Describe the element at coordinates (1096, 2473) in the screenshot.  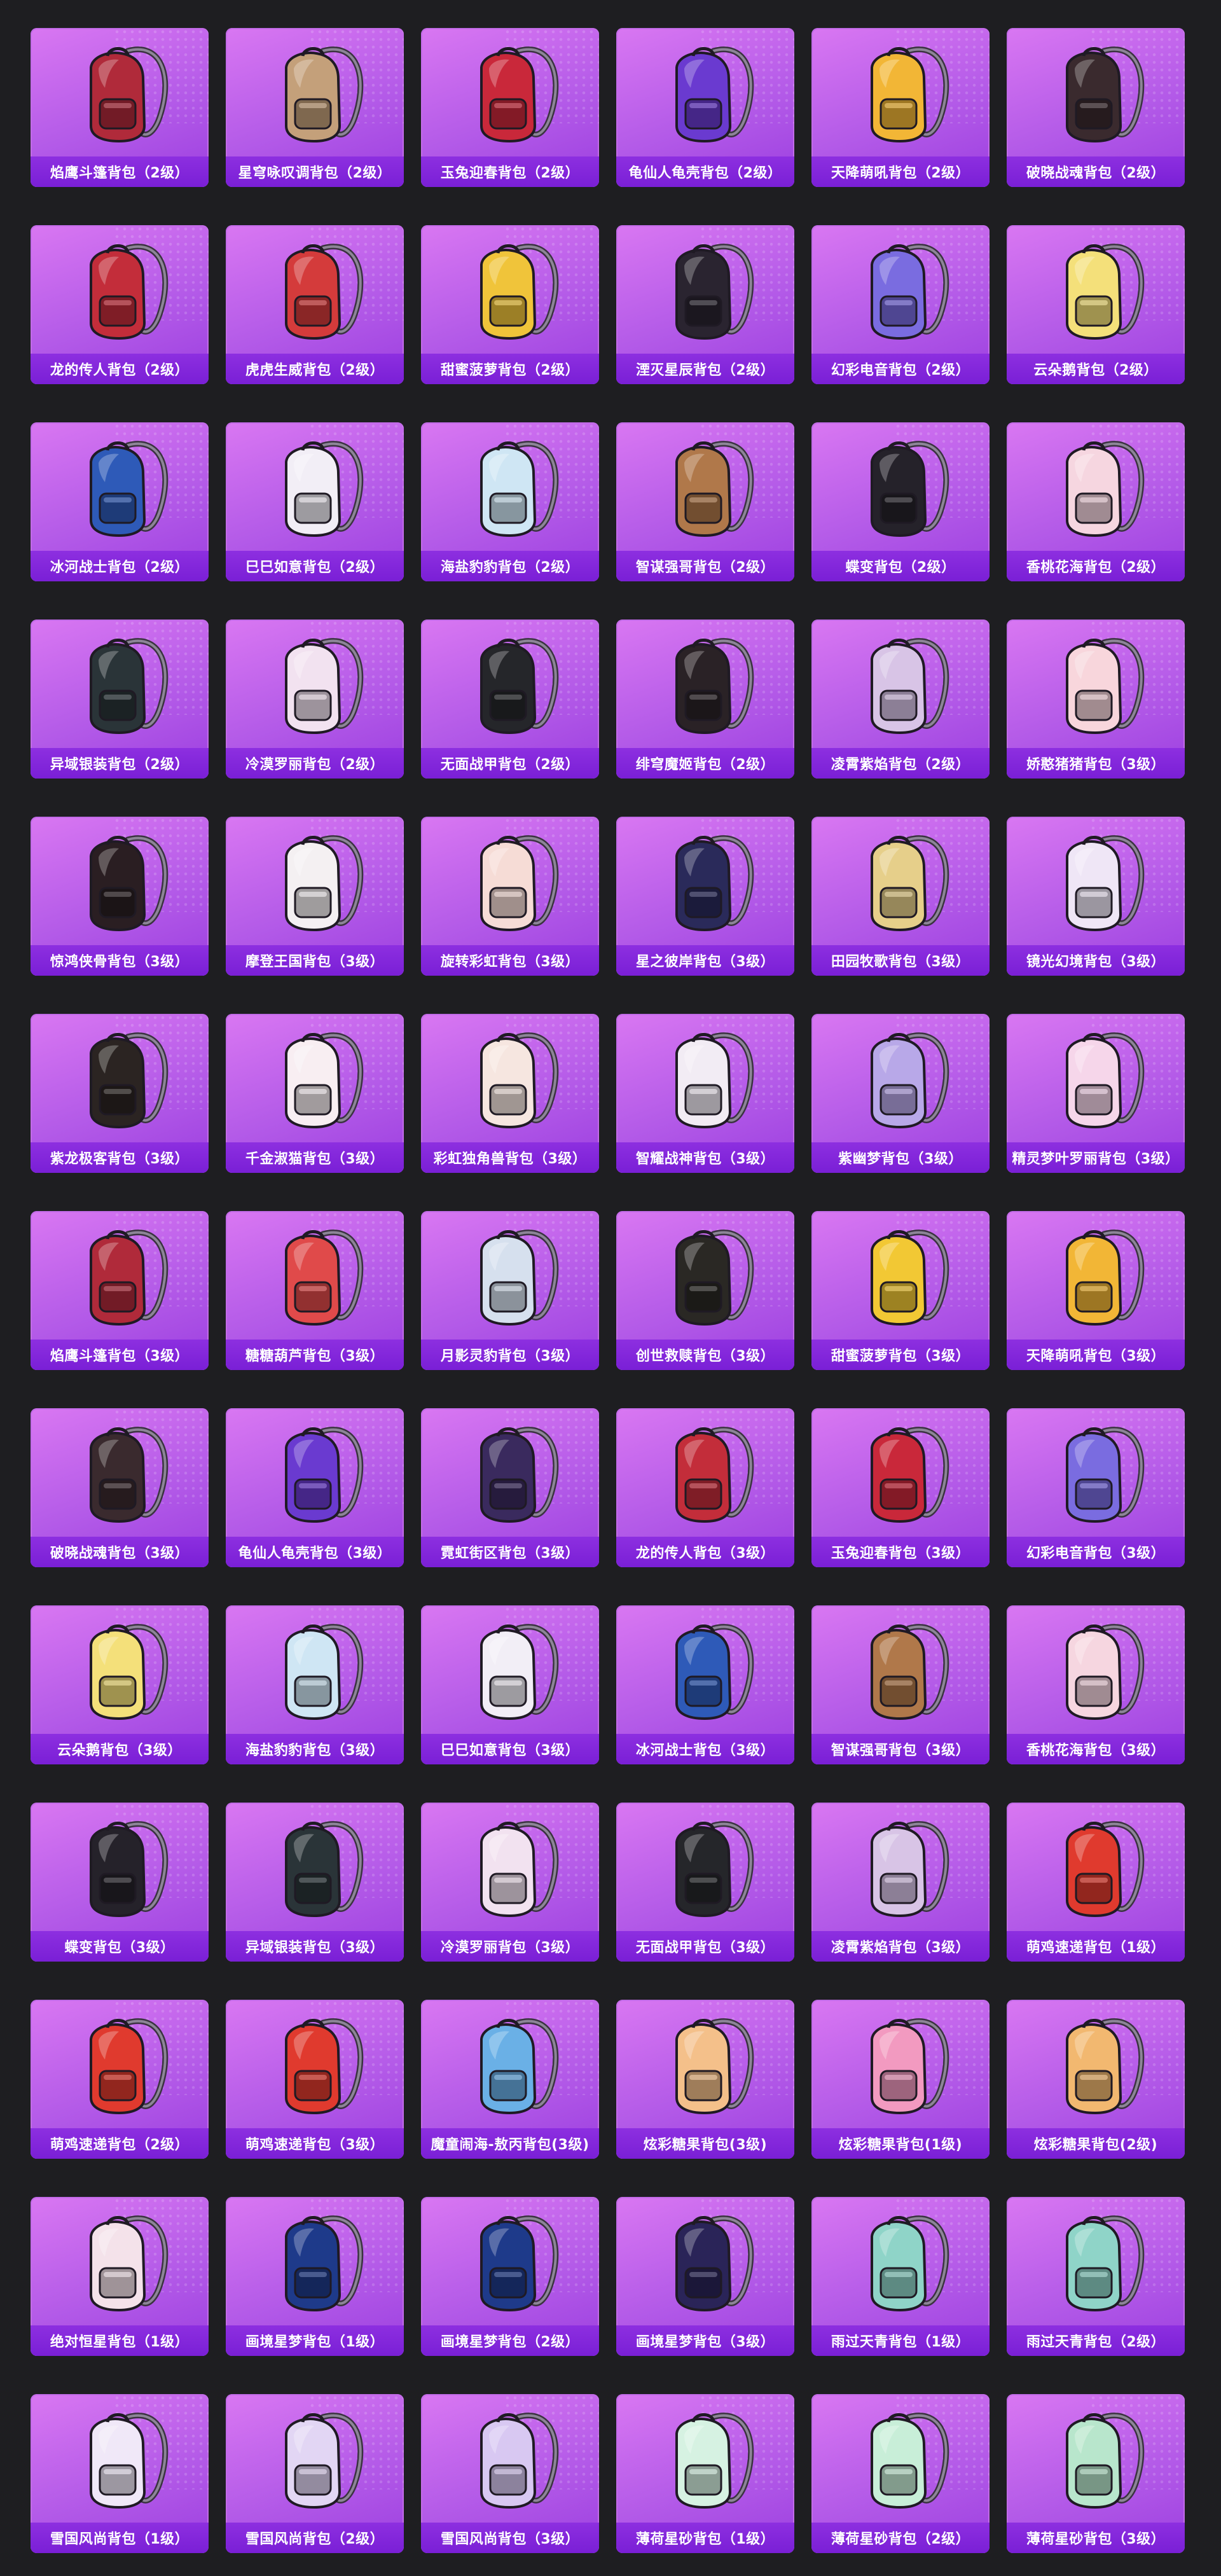
I see `backpack-card: 薄荷星砂背包（3级）` at that location.